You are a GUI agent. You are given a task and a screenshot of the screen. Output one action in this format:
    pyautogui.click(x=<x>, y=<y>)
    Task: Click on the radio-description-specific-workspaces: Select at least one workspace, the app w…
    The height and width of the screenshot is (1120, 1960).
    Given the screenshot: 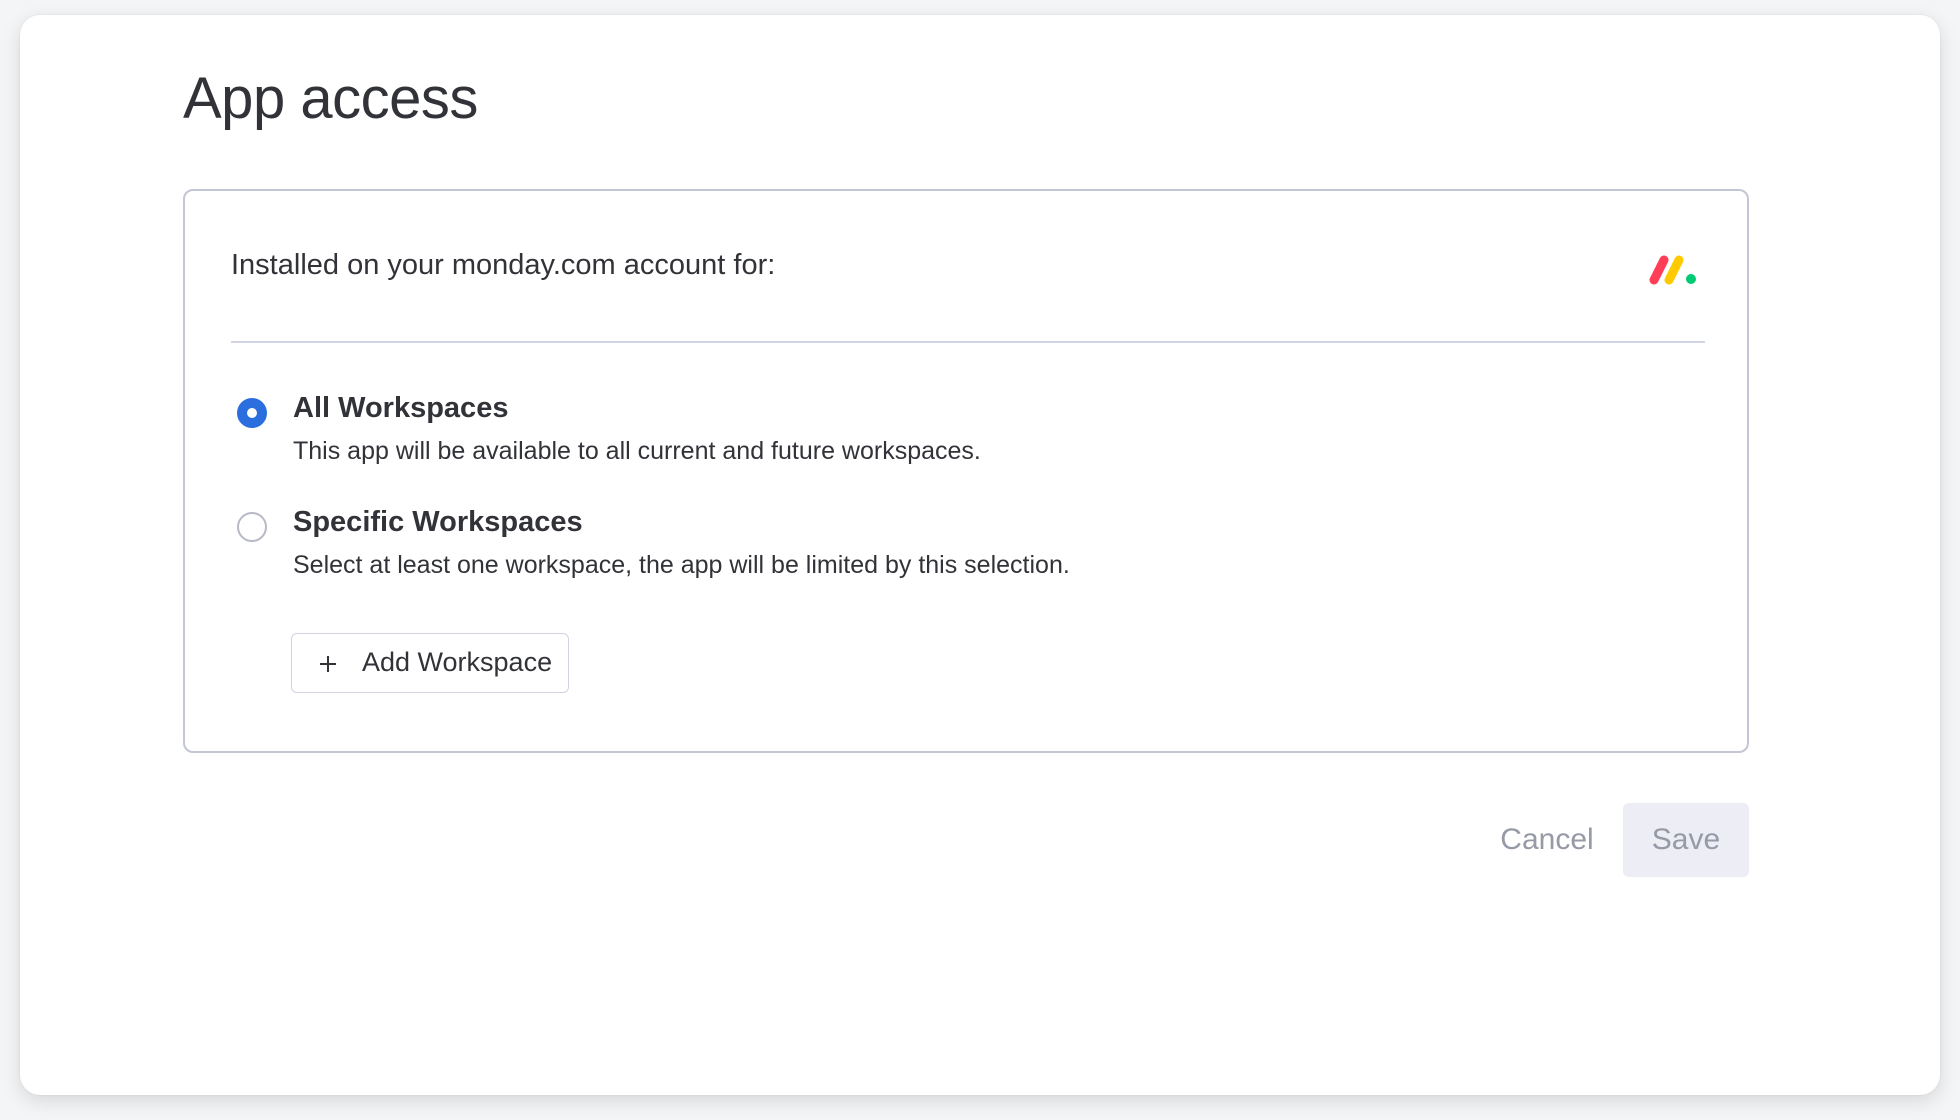 What is the action you would take?
    pyautogui.click(x=681, y=565)
    